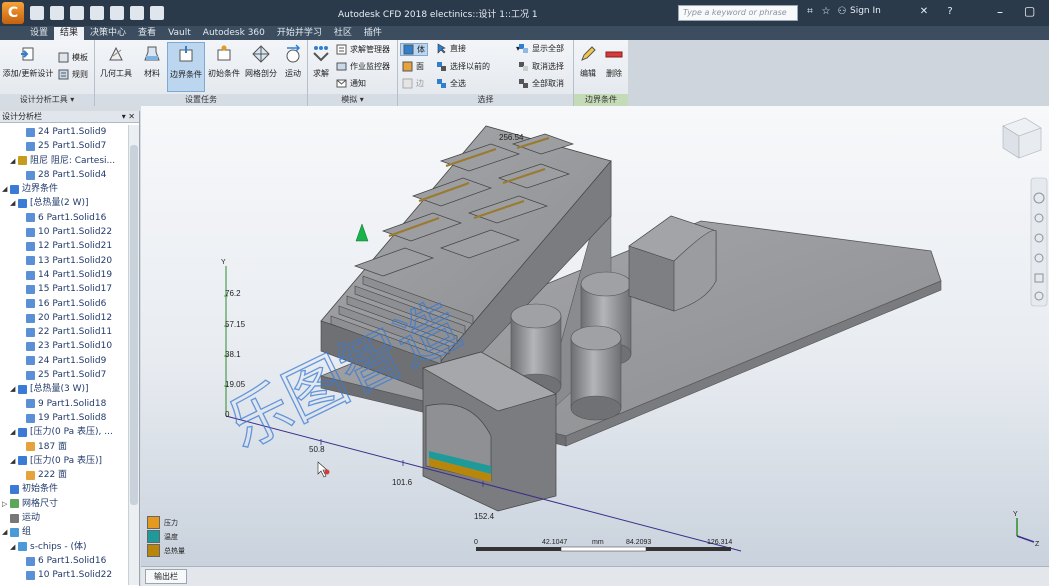  Describe the element at coordinates (672, 263) in the screenshot. I see `fan-housing-right` at that location.